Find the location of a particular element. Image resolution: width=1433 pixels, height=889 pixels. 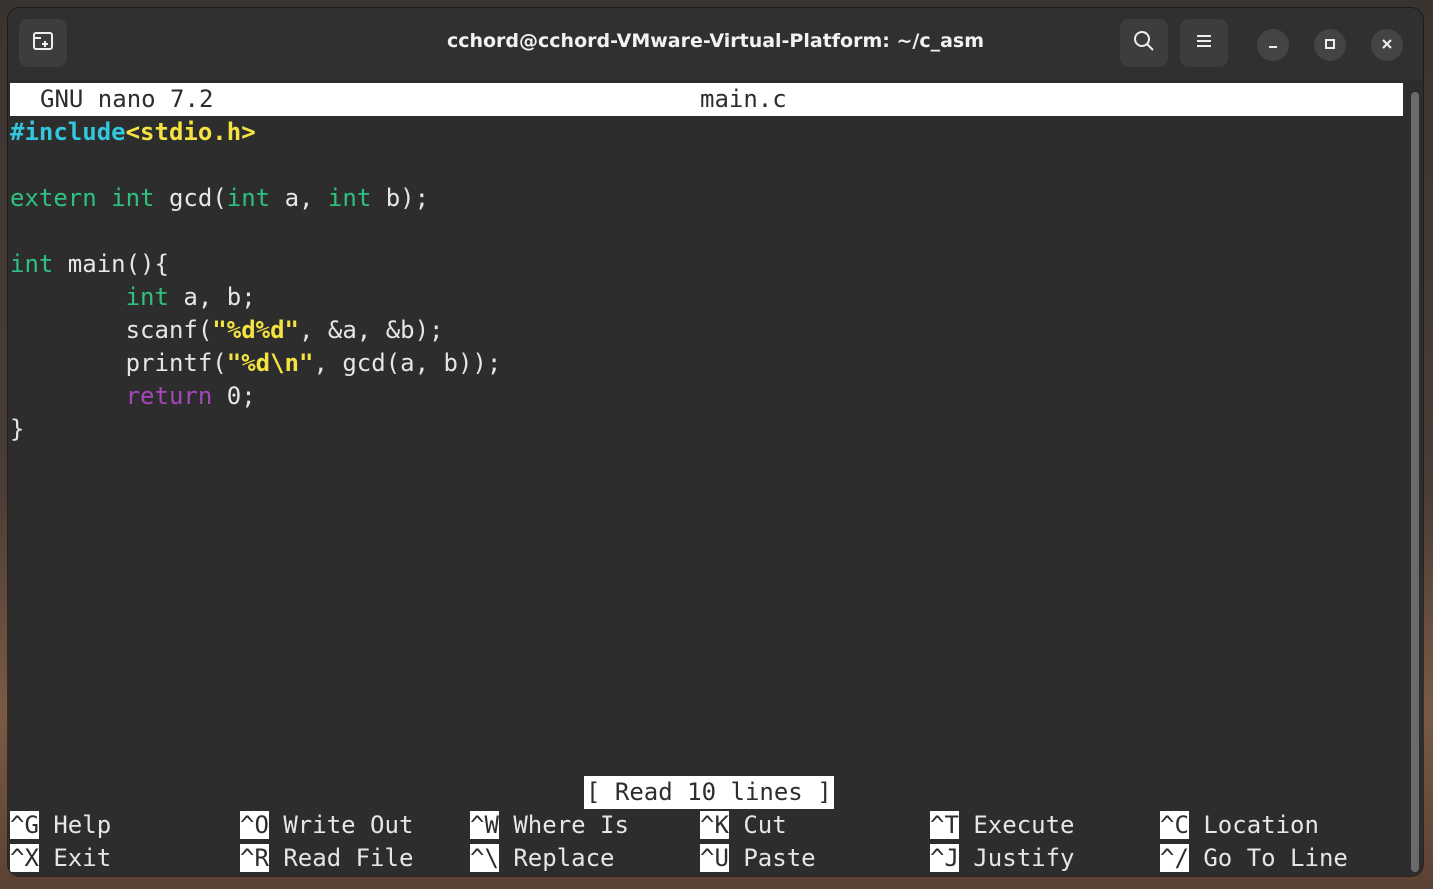

code-token: "%d\n" is located at coordinates (270, 363).